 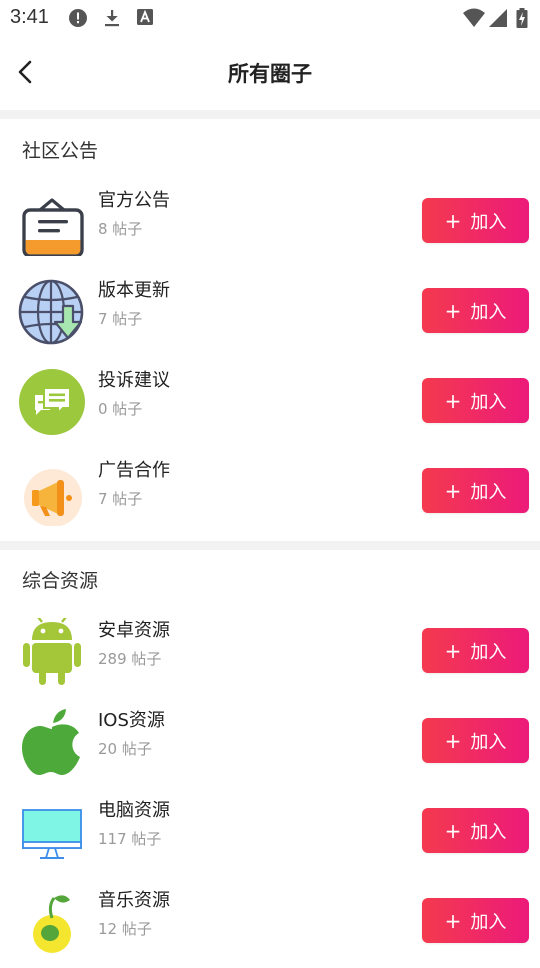 I want to click on section-title-community-notice: 社区公告, so click(x=60, y=151).